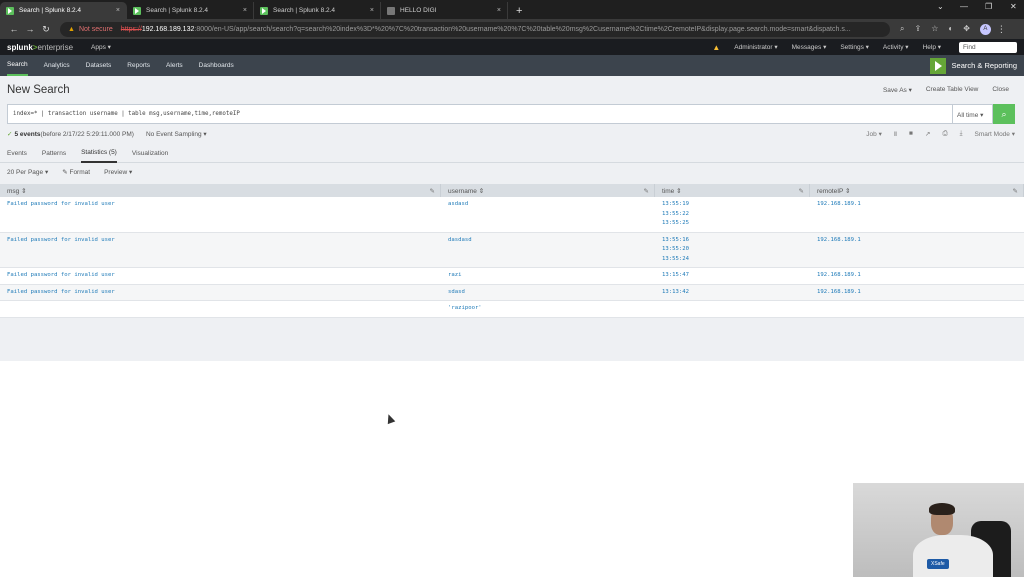 The width and height of the screenshot is (1024, 577). I want to click on tab-events: Events, so click(17, 153).